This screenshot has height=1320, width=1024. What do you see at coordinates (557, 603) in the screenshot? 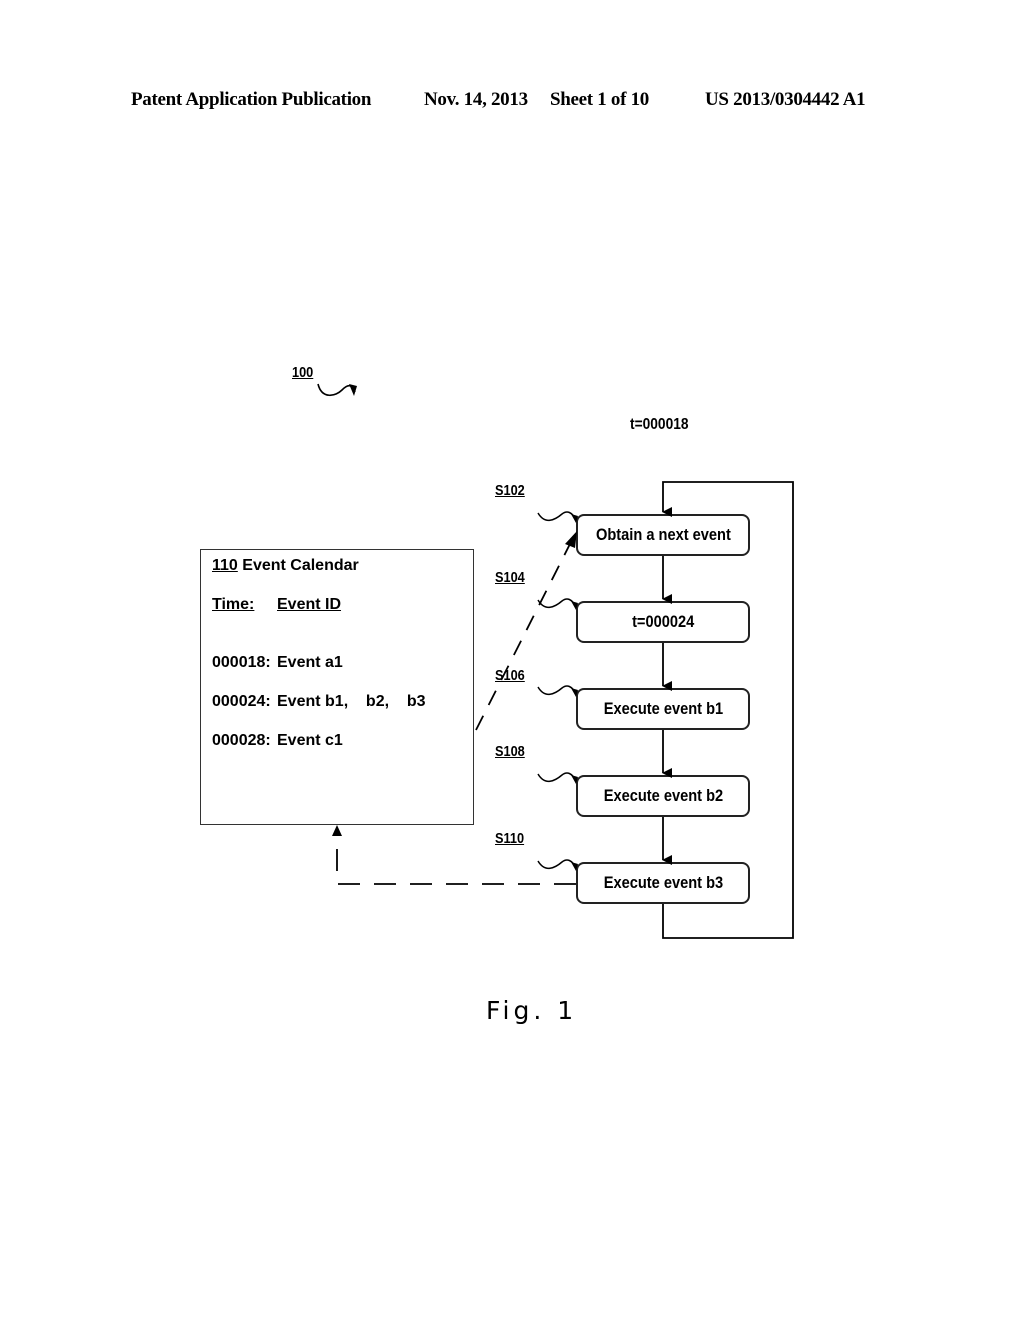
I see `squiggle-s104` at bounding box center [557, 603].